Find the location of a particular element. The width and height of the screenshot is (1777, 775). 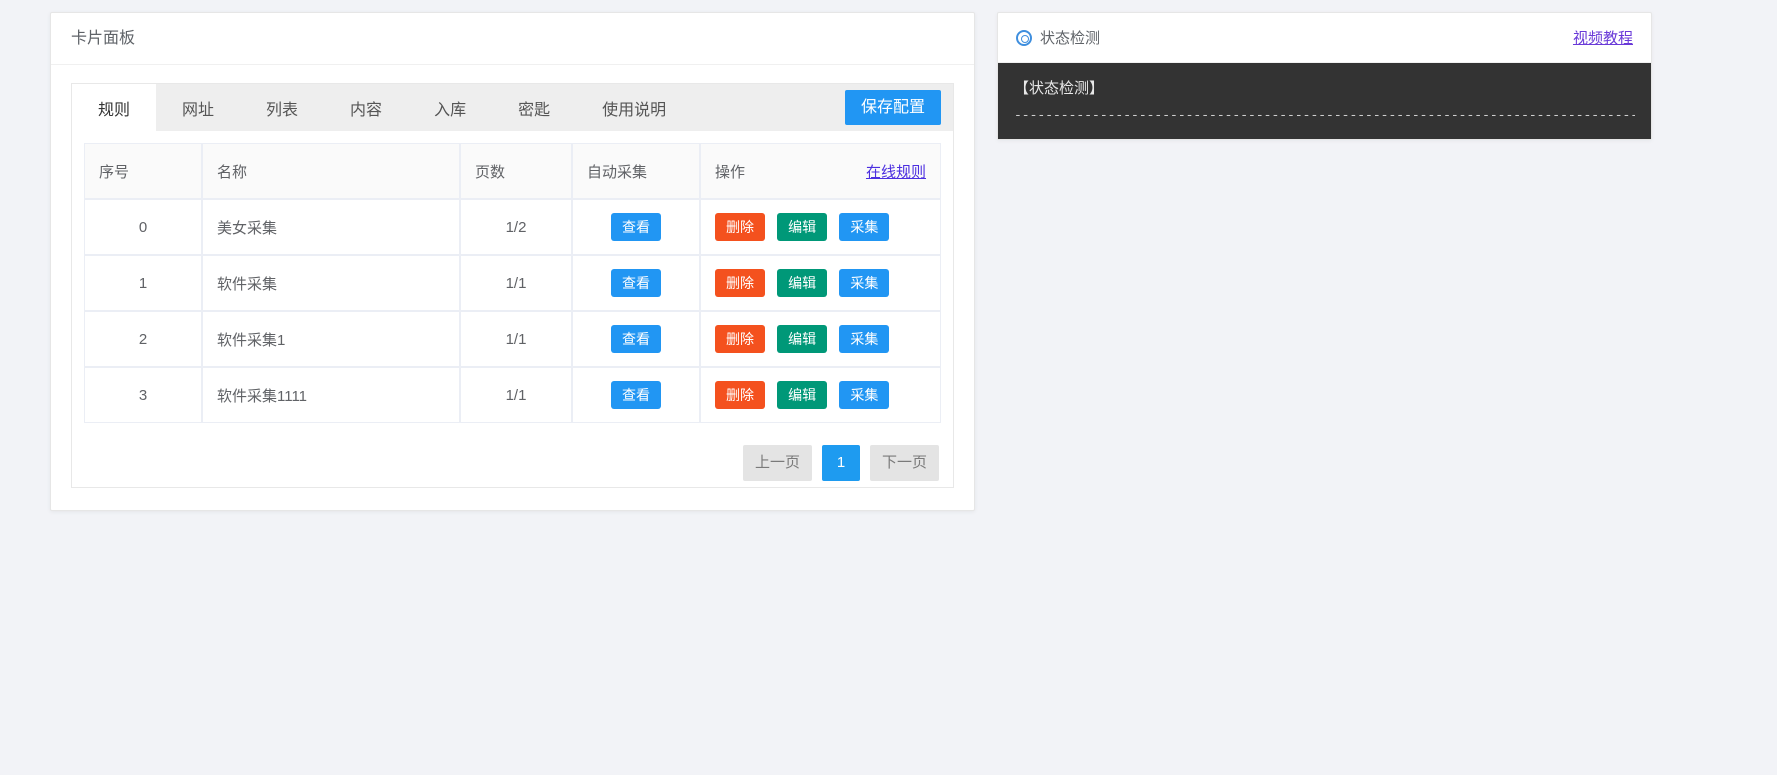

table-row: 1 软件采集 1/1 查看 删除 编辑 采集 is located at coordinates (512, 283).